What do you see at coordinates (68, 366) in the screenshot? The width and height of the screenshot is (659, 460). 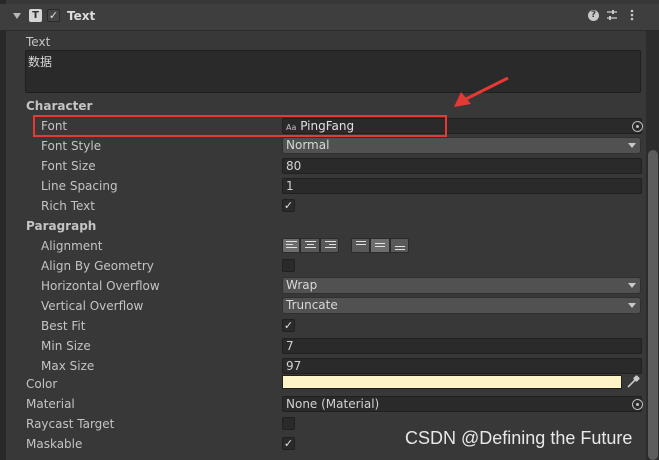 I see `max-size-label: Max Size` at bounding box center [68, 366].